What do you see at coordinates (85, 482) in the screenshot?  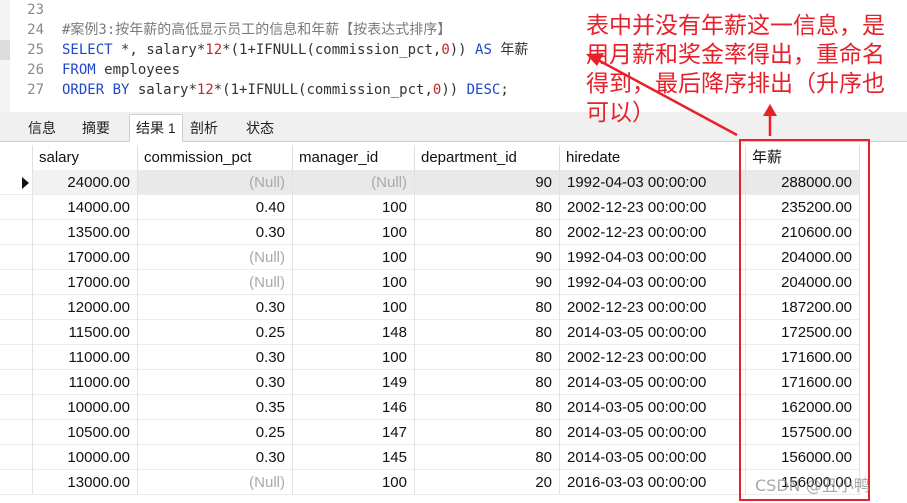 I see `cell-salary: 13000.00` at bounding box center [85, 482].